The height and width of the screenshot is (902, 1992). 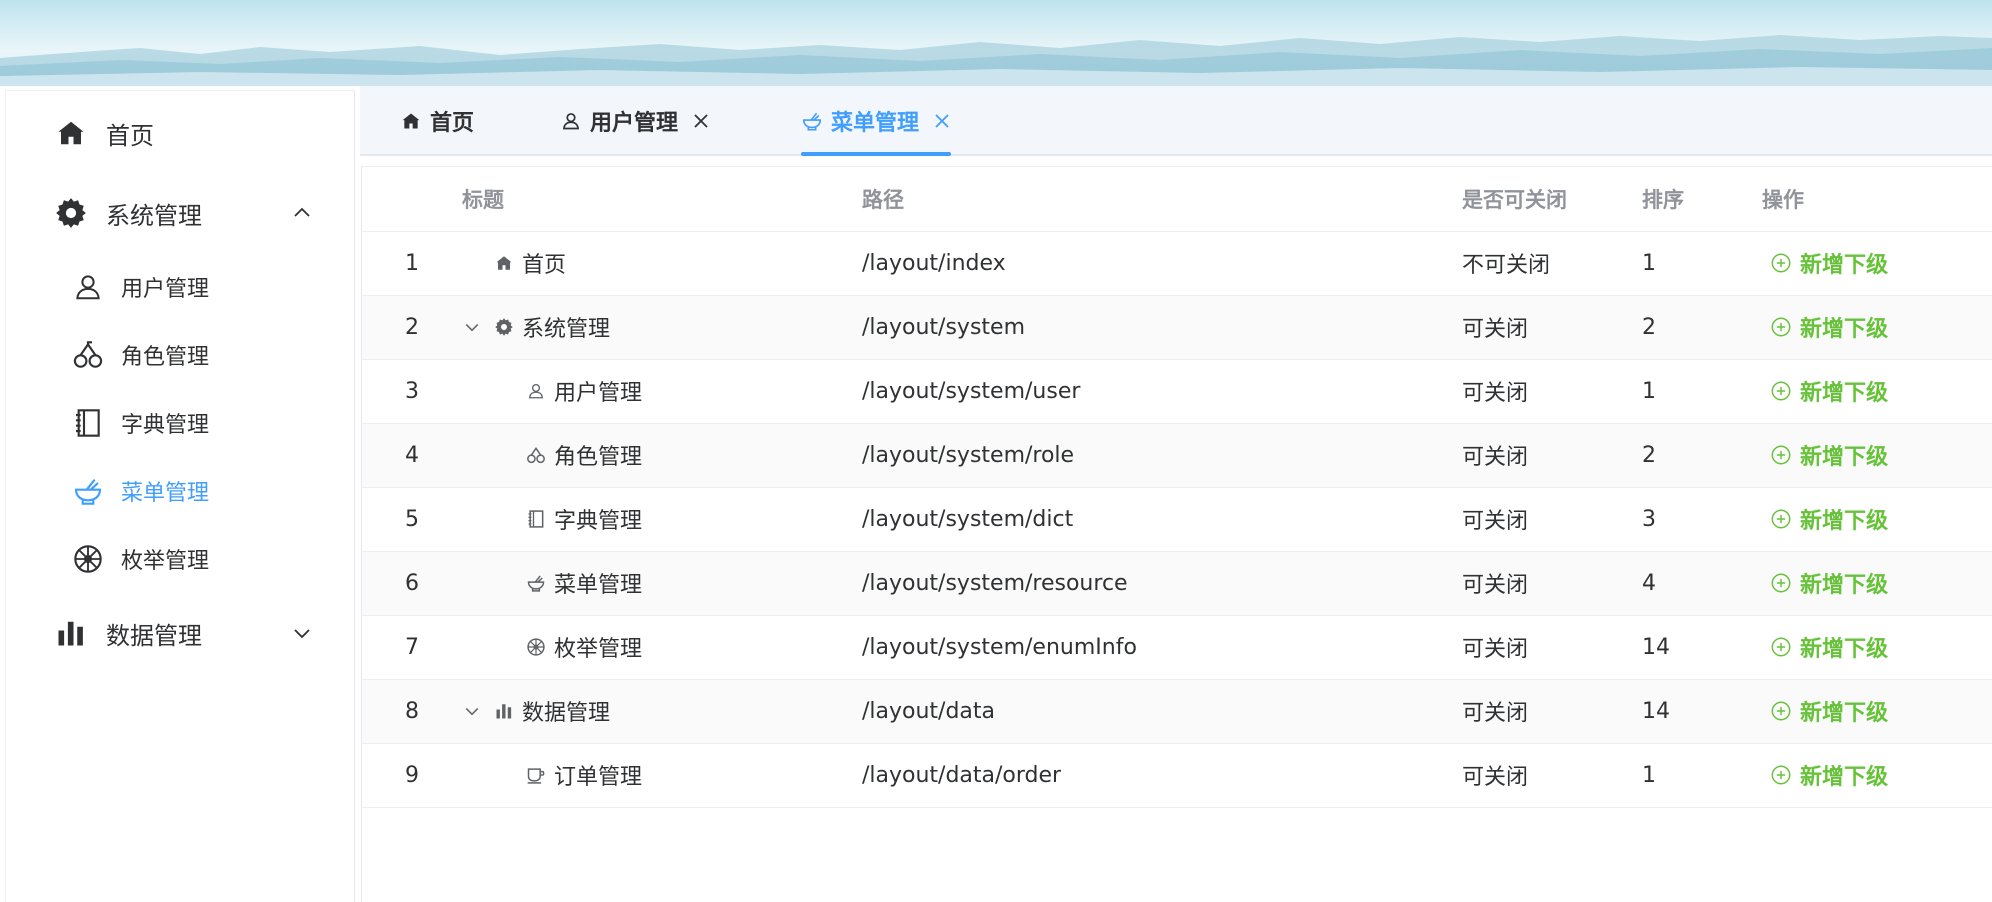 I want to click on column-header-title: 标题, so click(x=662, y=199).